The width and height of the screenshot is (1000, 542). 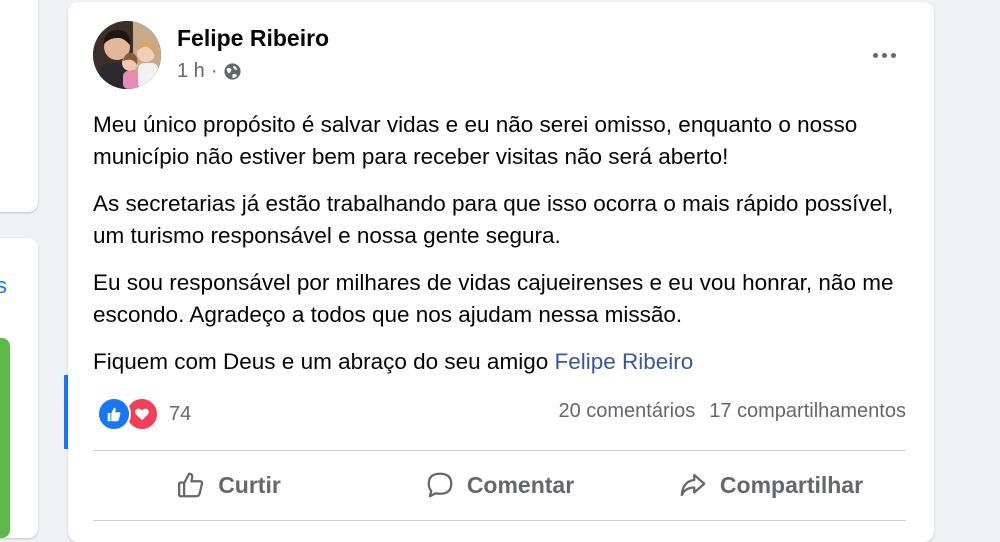 I want to click on globe-icon, so click(x=232, y=71).